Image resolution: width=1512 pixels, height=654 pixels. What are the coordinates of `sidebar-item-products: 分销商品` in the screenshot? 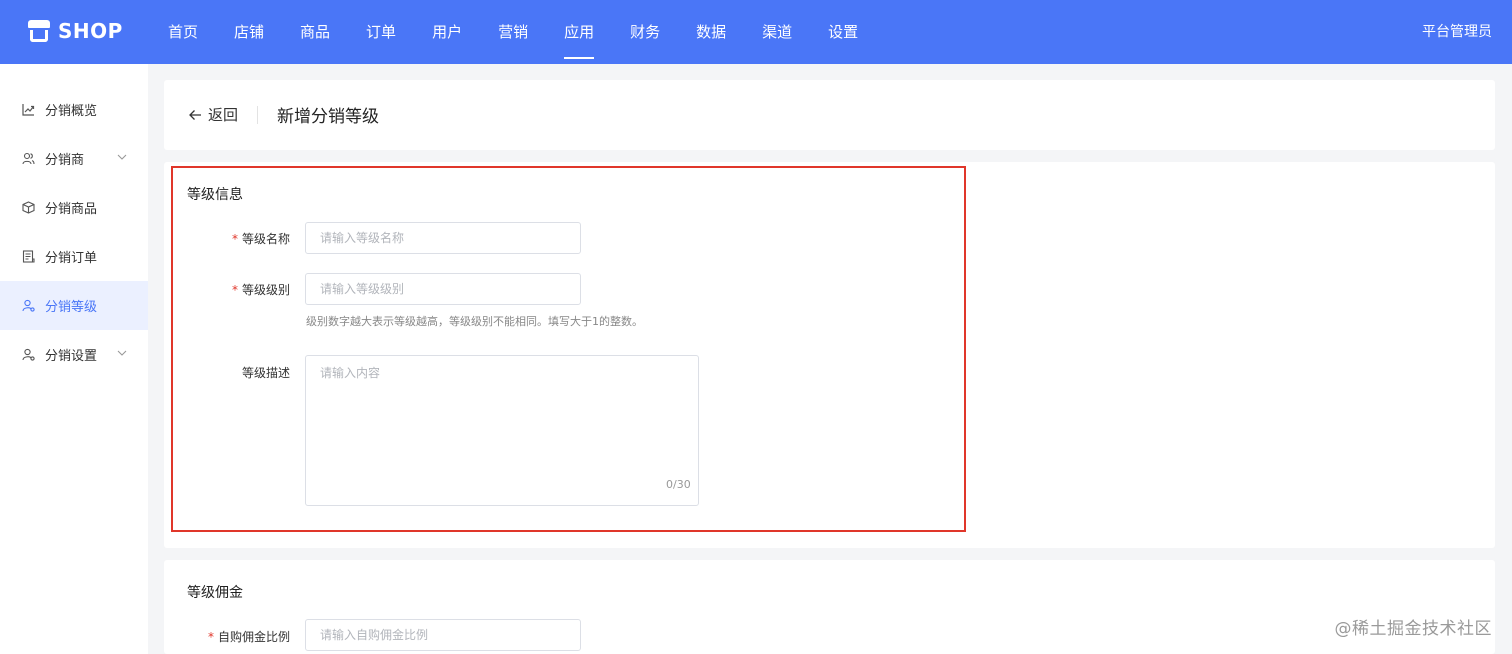 It's located at (74, 207).